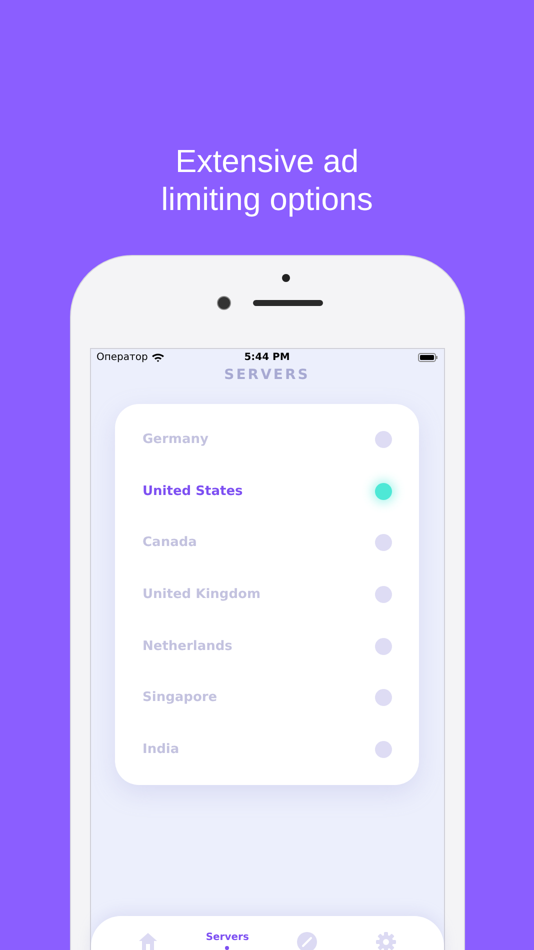 The image size is (534, 950). I want to click on server-name: Singapore, so click(180, 698).